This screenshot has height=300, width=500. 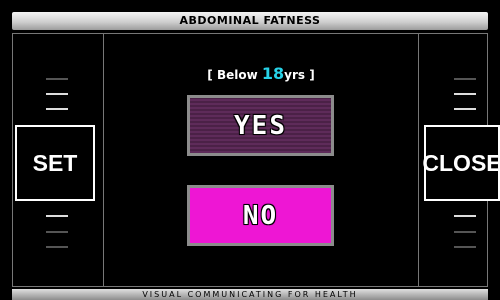 What do you see at coordinates (234, 75) in the screenshot?
I see `age-prefix: [ Below` at bounding box center [234, 75].